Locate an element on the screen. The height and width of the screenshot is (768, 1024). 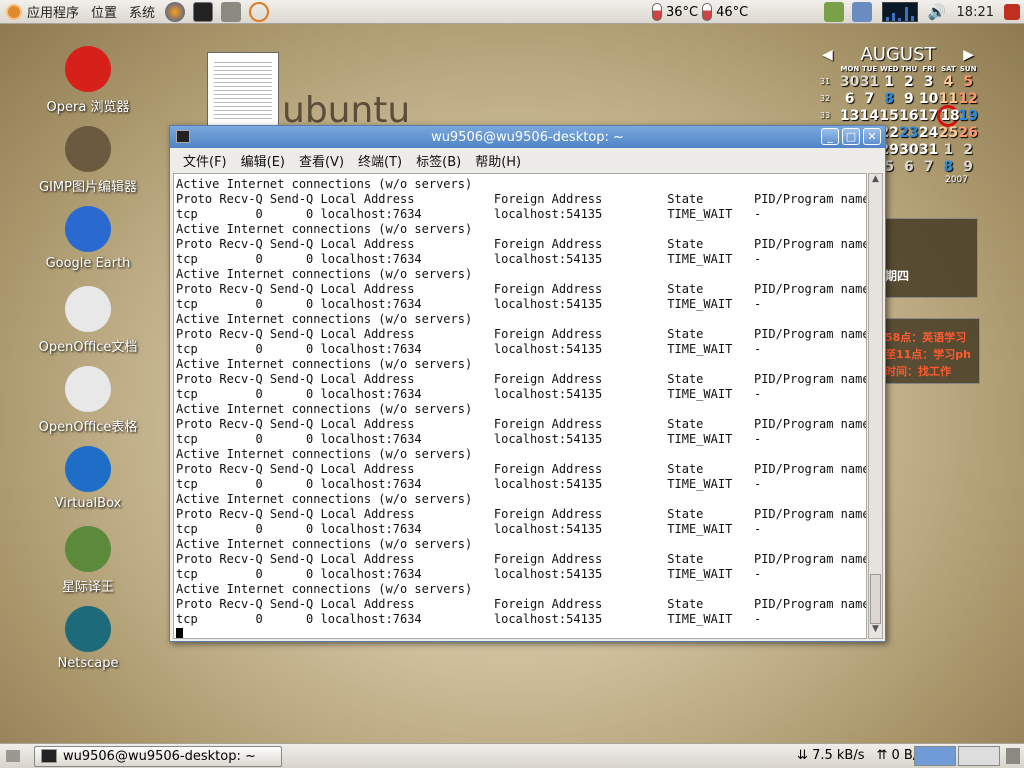
trash-icon is located at coordinates (1013, 756).